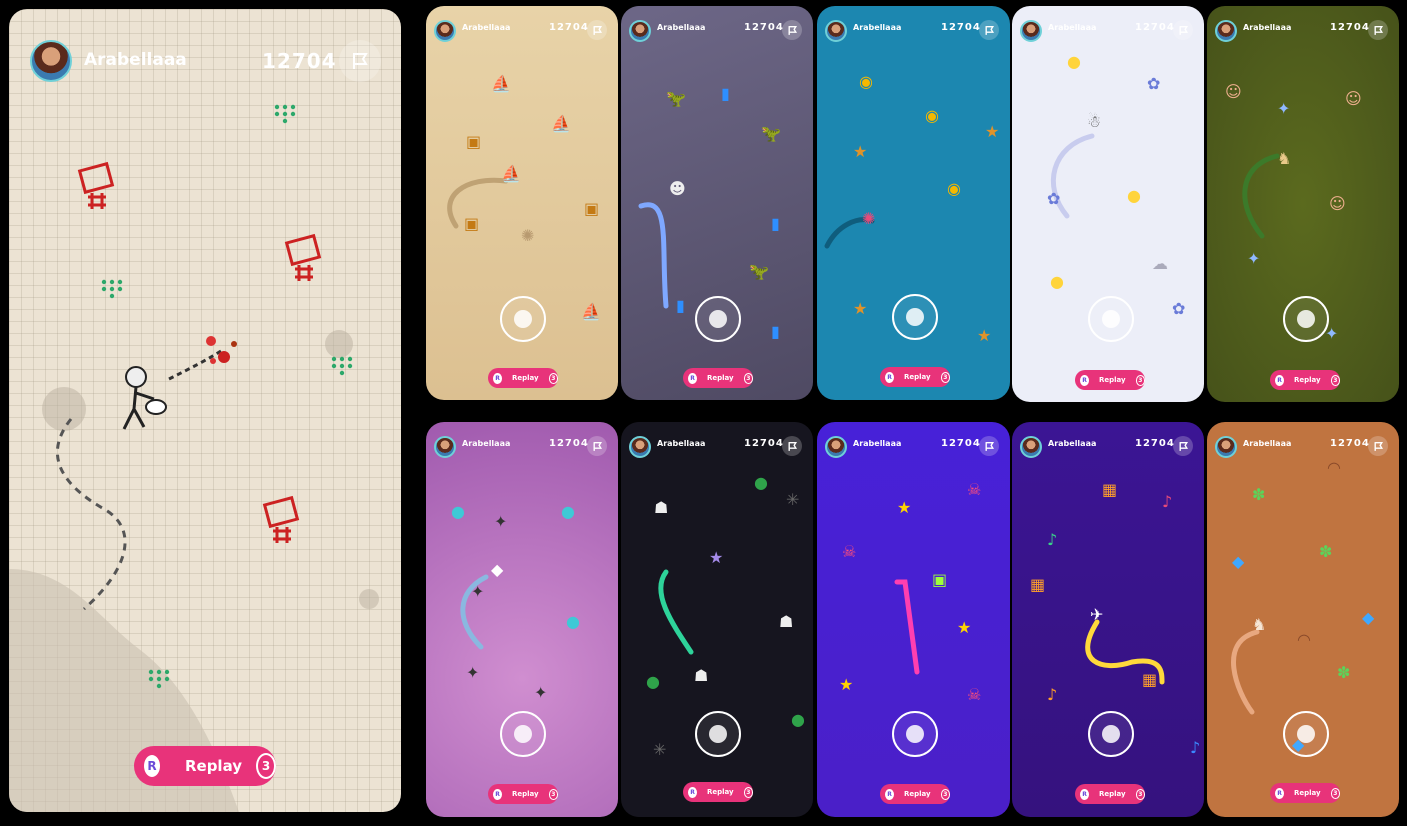  What do you see at coordinates (573, 621) in the screenshot?
I see `lollipop-icon: ●` at bounding box center [573, 621].